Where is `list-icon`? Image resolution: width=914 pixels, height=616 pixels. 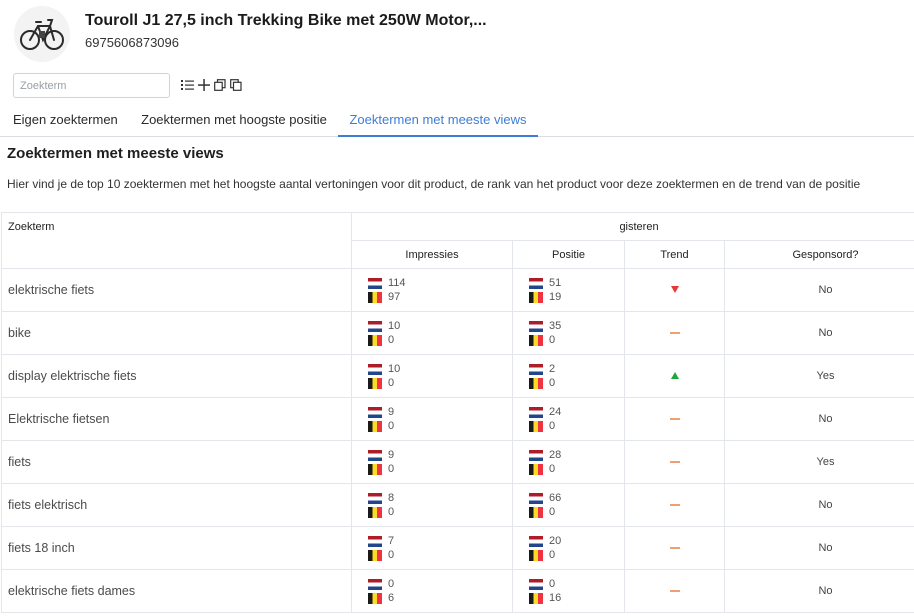
list-icon is located at coordinates (187, 85).